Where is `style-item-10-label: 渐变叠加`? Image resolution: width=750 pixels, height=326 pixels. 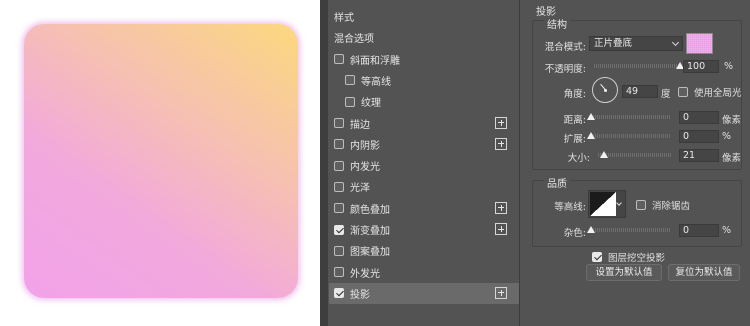
style-item-10-label: 渐变叠加 is located at coordinates (370, 231).